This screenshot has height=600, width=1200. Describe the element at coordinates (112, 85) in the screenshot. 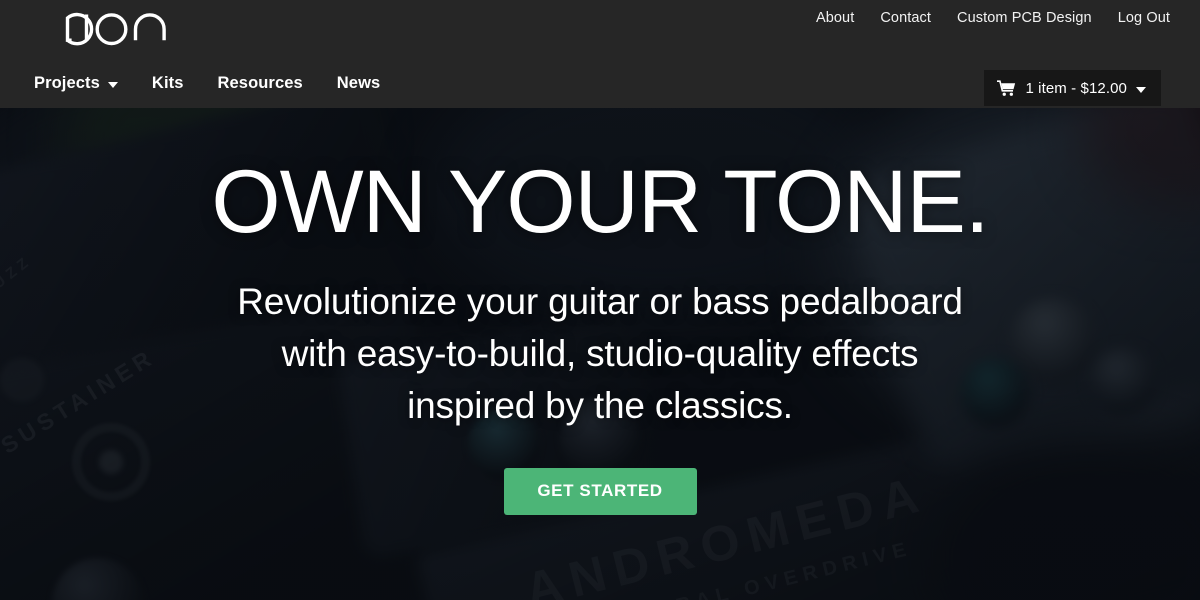

I see `chevron-down-icon` at that location.